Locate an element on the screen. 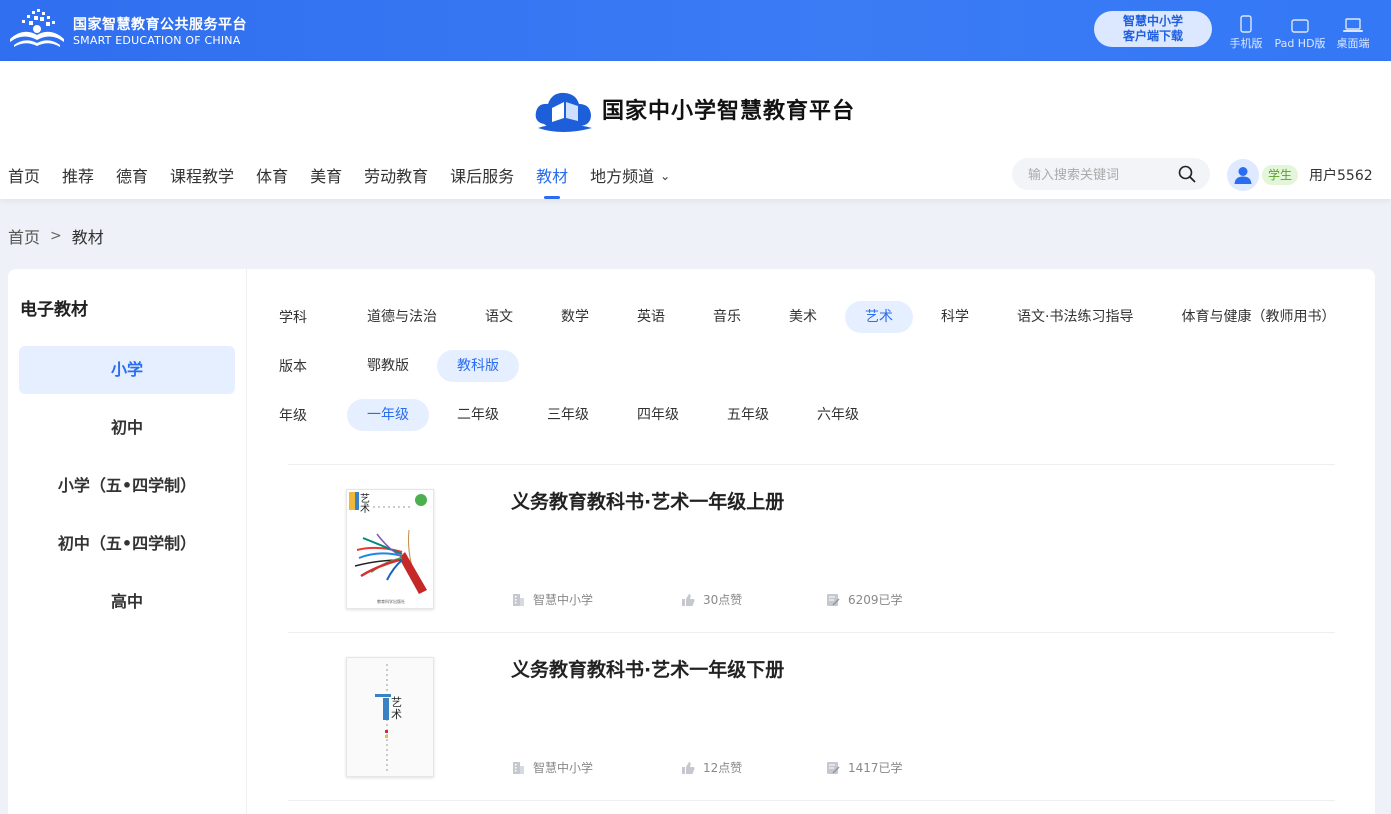 This screenshot has height=814, width=1391. client-download-button: 智慧中小学 客户端下载 is located at coordinates (1153, 29).